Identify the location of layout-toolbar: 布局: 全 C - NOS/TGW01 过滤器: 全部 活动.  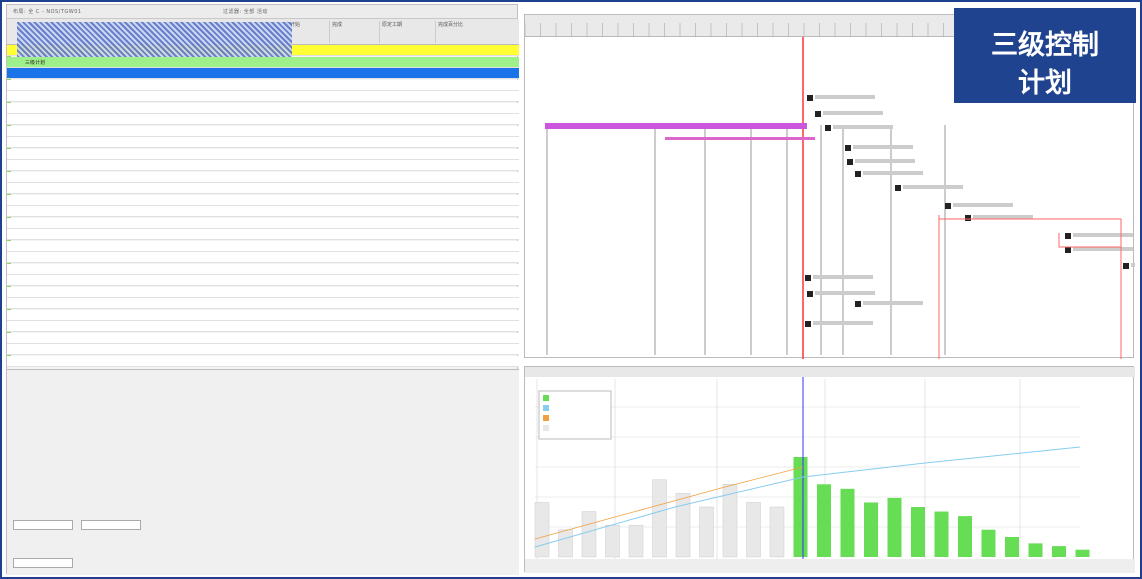
(262, 12).